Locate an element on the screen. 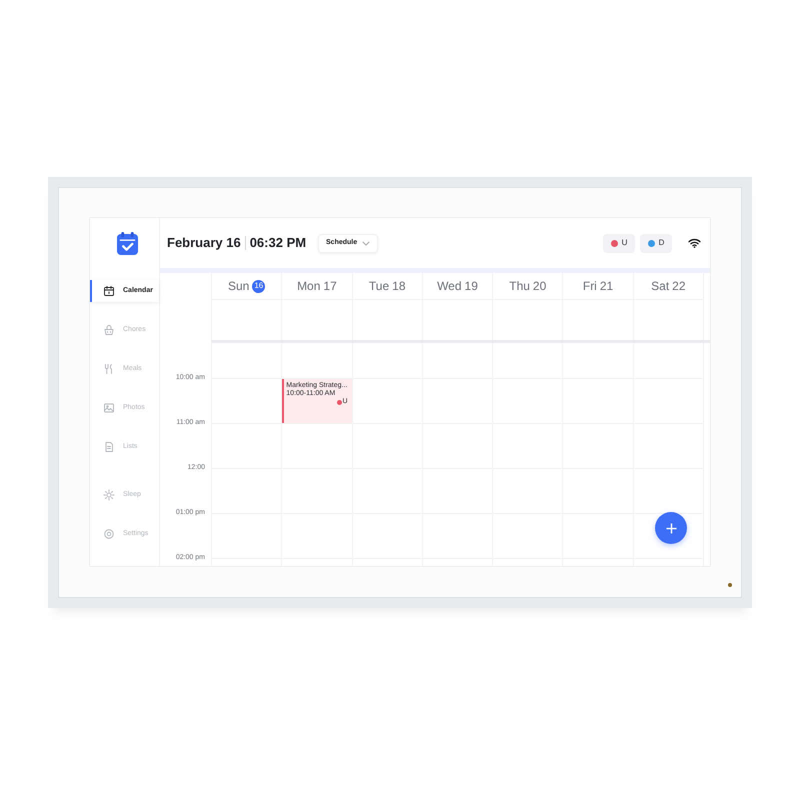 The width and height of the screenshot is (800, 800). wifi-icon is located at coordinates (694, 243).